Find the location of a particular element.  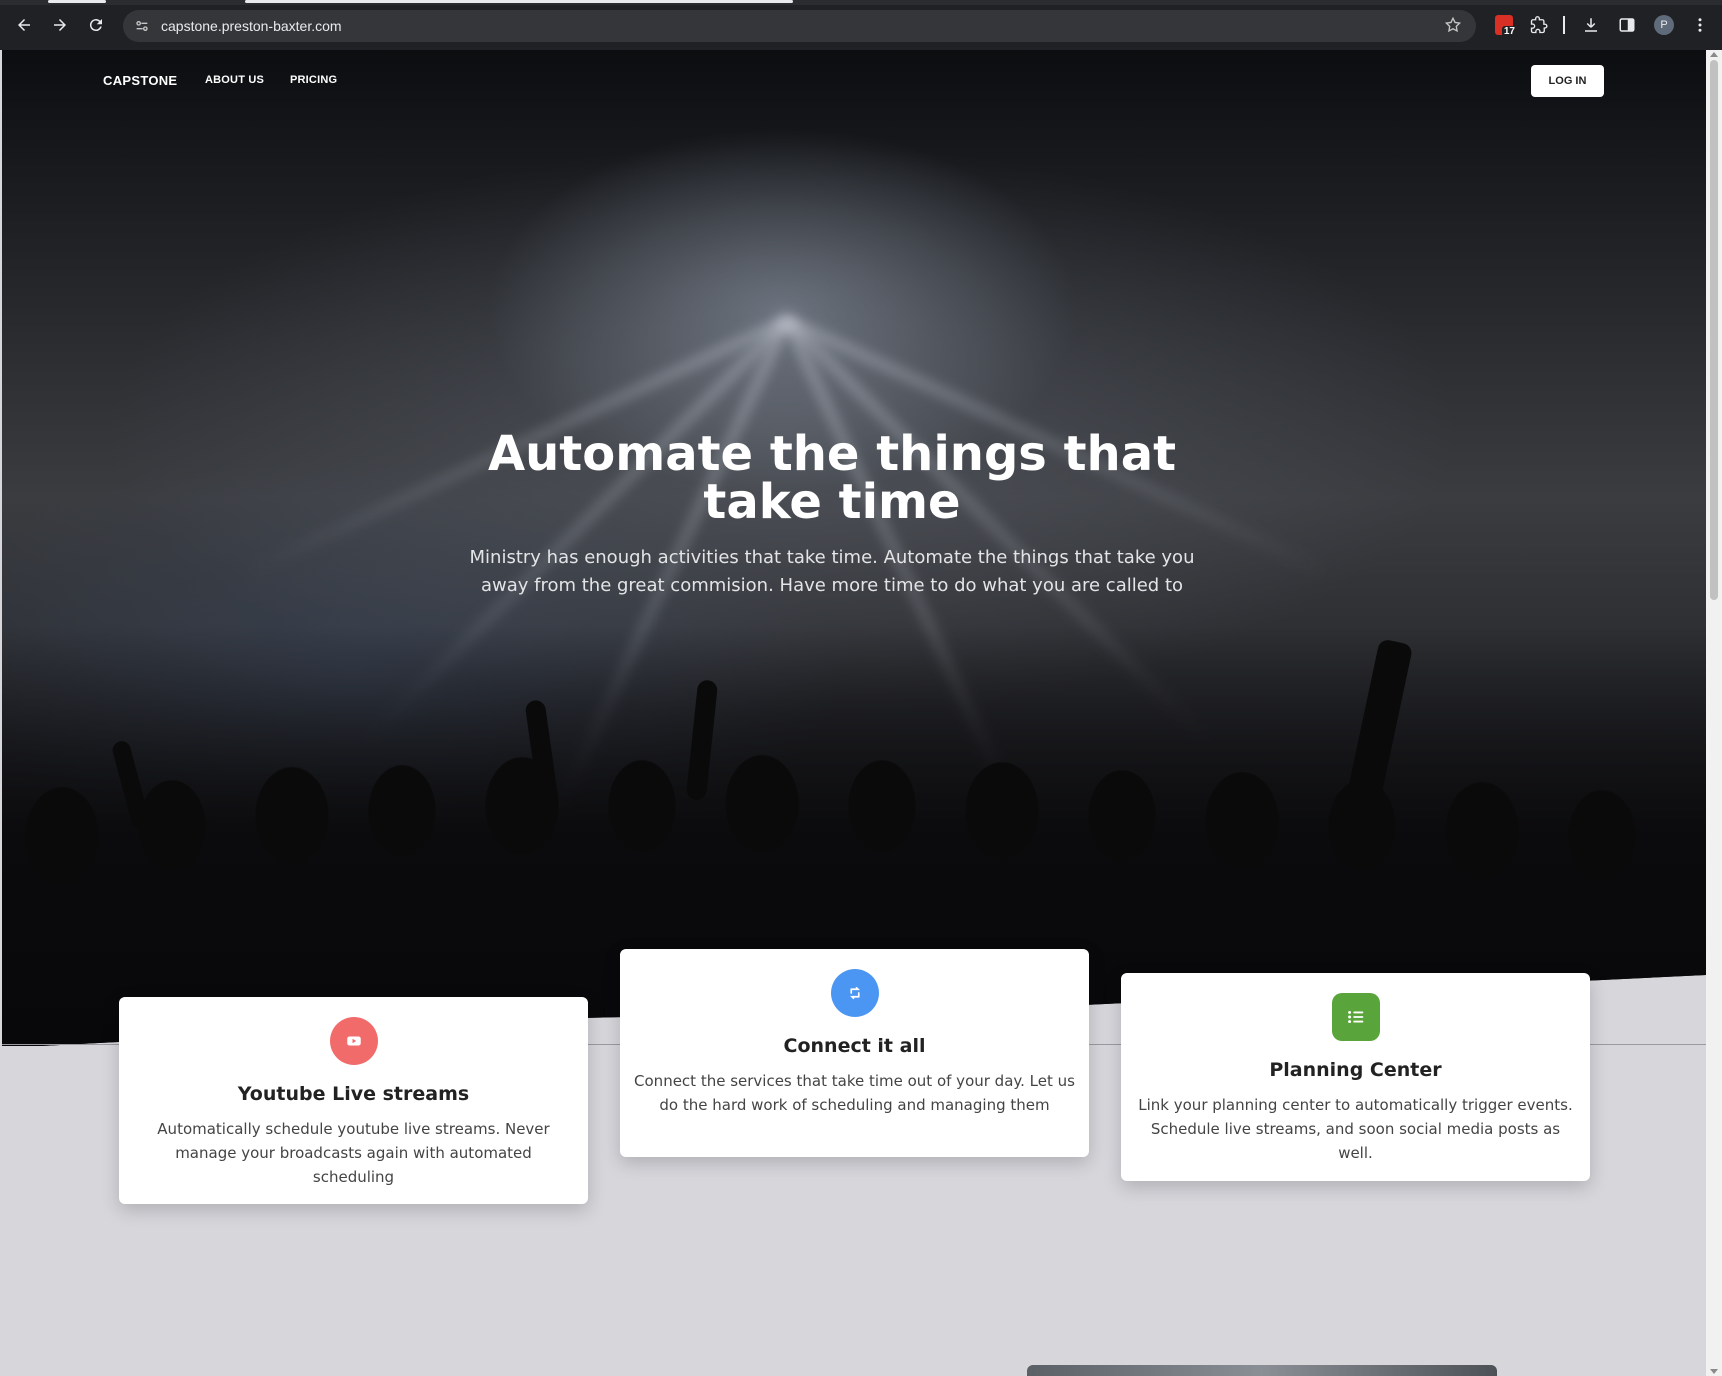

arrow-left-icon is located at coordinates (24, 25).